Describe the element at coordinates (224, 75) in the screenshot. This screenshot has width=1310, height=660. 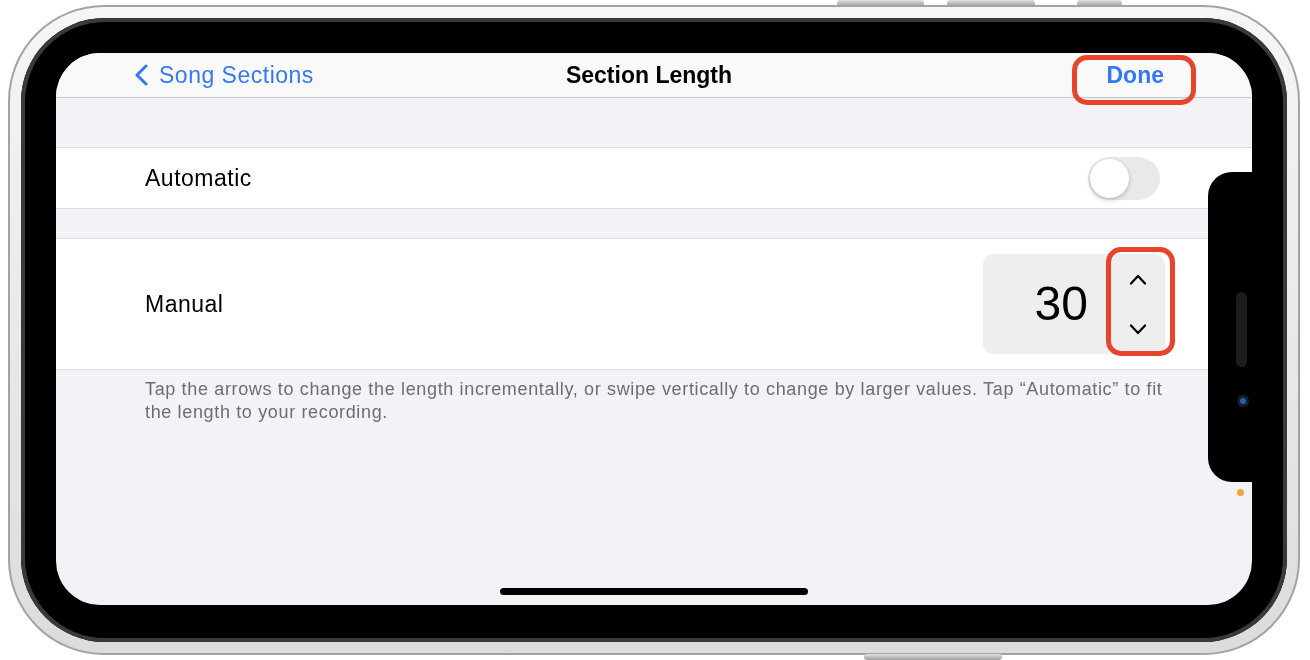
I see `back-button: Song Sections` at that location.